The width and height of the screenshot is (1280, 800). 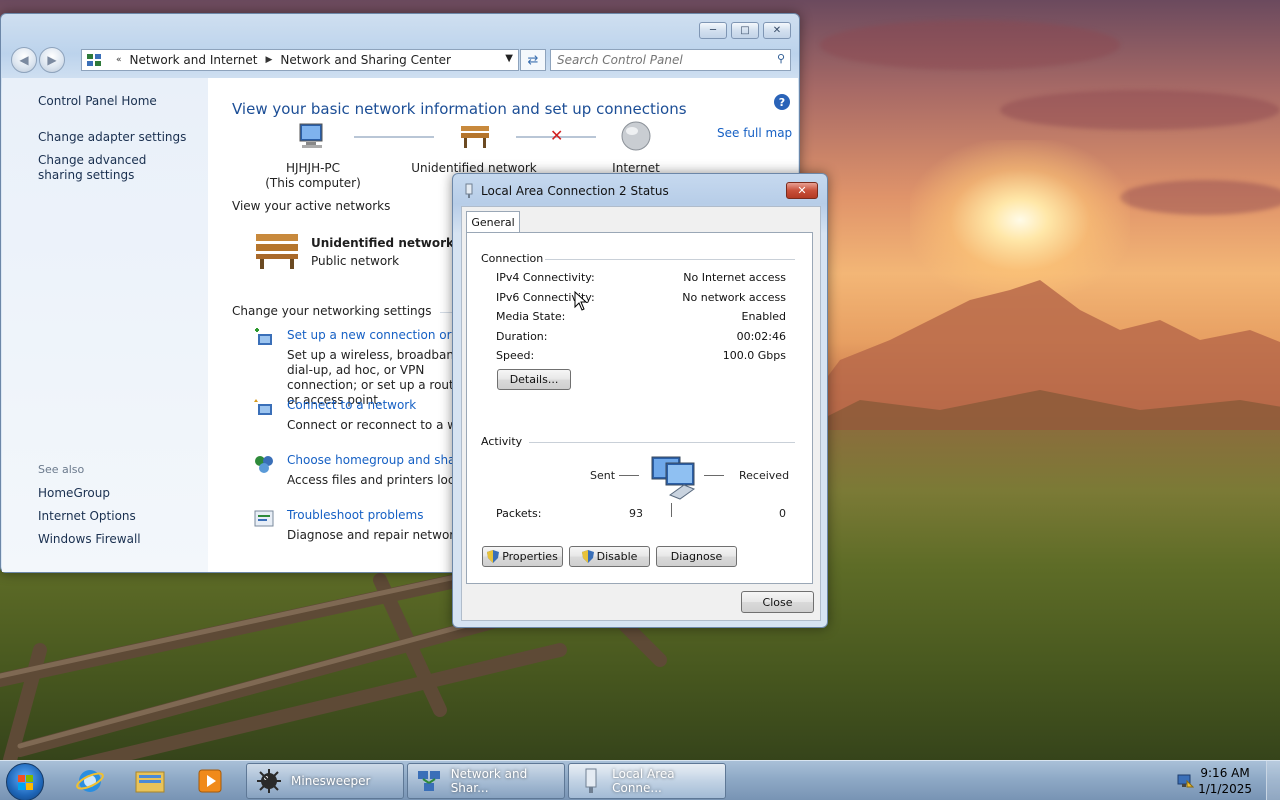 I want to click on sidebar-item-homegroup: HomeGroup, so click(x=74, y=493).